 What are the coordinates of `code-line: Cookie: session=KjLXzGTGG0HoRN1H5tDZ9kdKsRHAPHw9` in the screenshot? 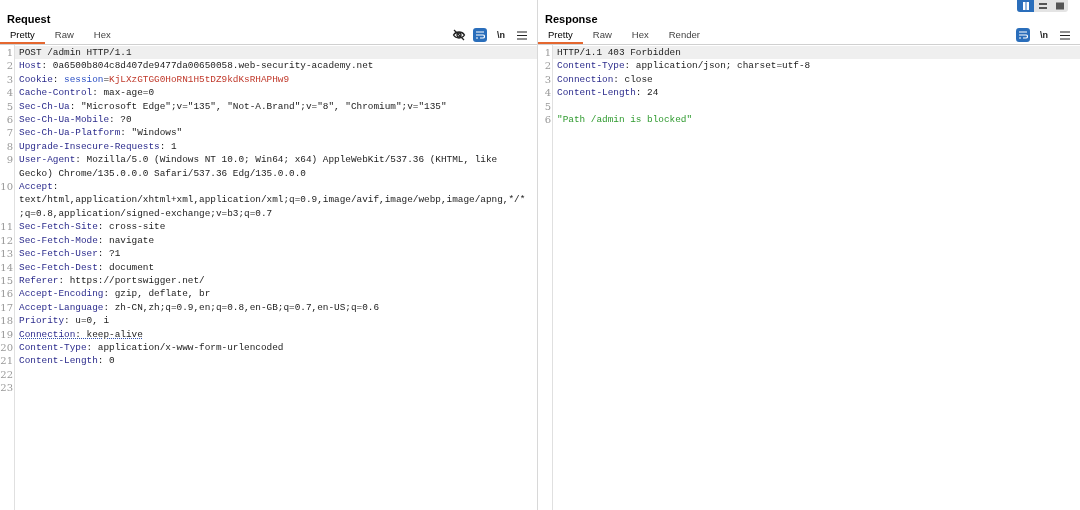 It's located at (155, 79).